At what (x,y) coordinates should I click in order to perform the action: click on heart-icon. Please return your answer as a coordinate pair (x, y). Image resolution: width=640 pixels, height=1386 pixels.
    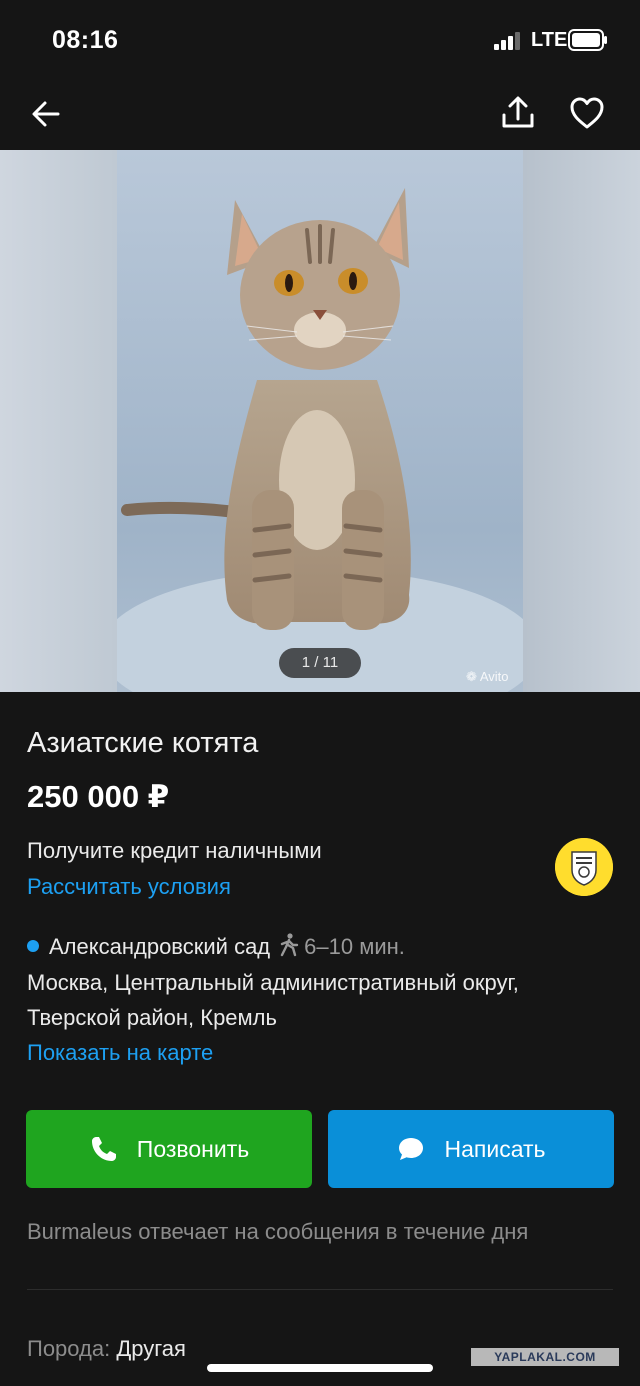
    Looking at the image, I should click on (587, 113).